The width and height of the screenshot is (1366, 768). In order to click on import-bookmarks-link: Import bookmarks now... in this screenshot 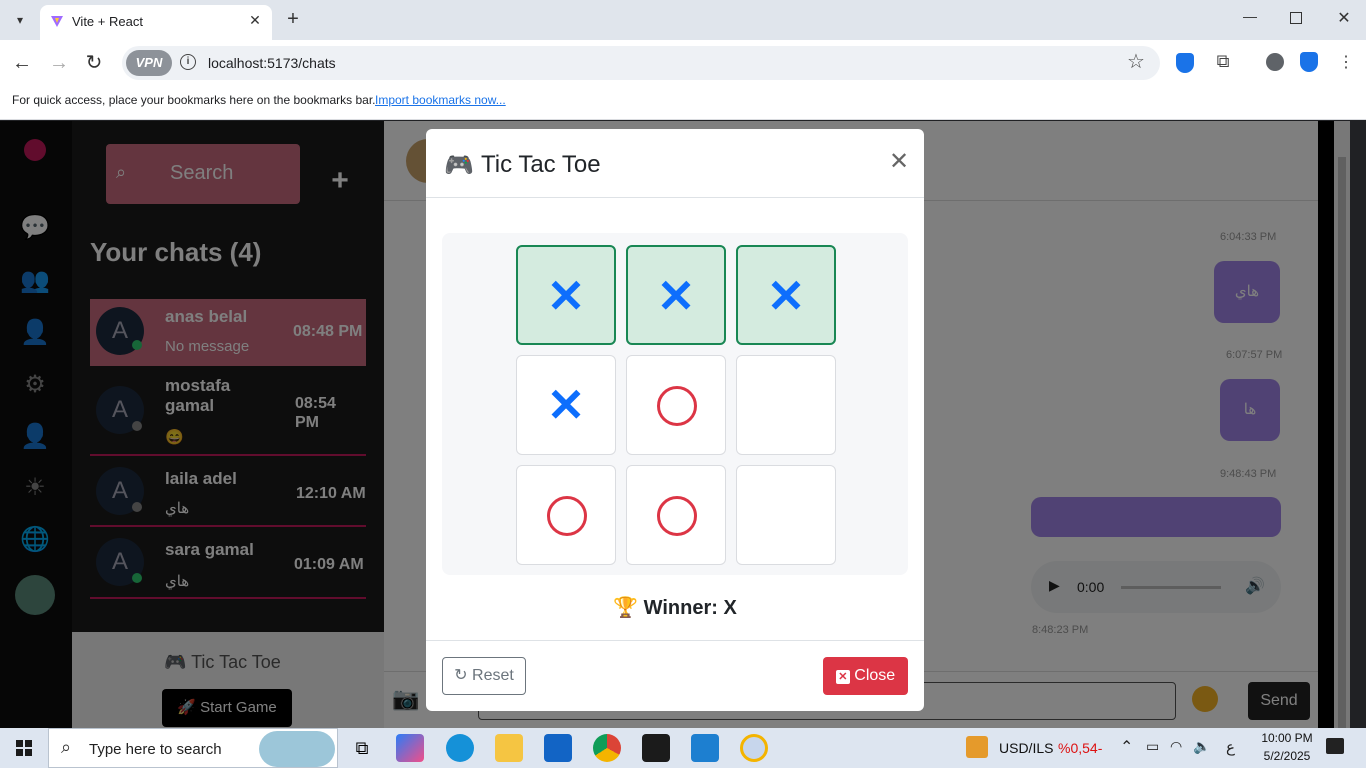, I will do `click(440, 100)`.